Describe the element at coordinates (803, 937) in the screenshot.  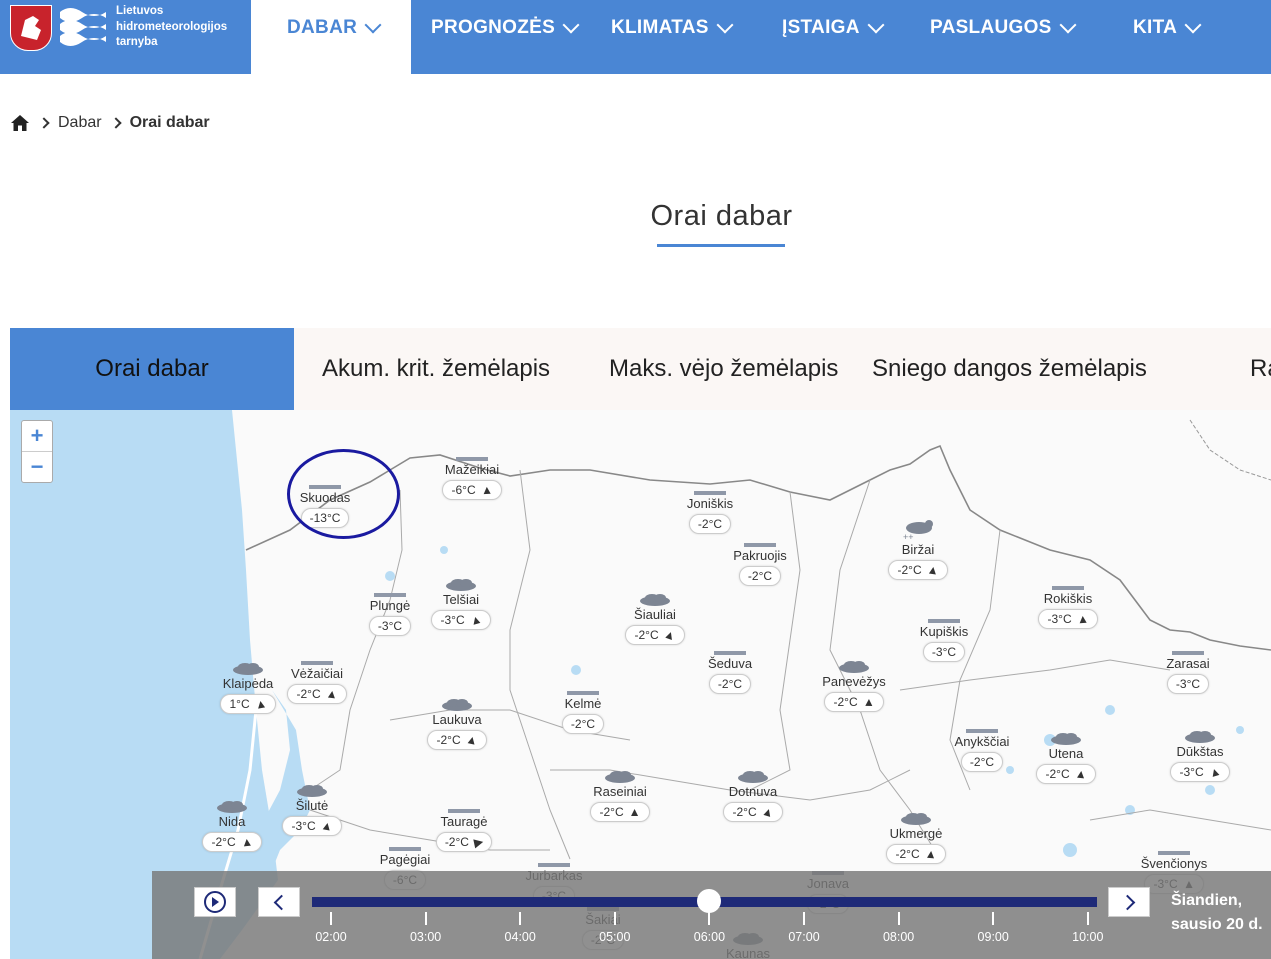
I see `timeline-time-label: 07:00` at that location.